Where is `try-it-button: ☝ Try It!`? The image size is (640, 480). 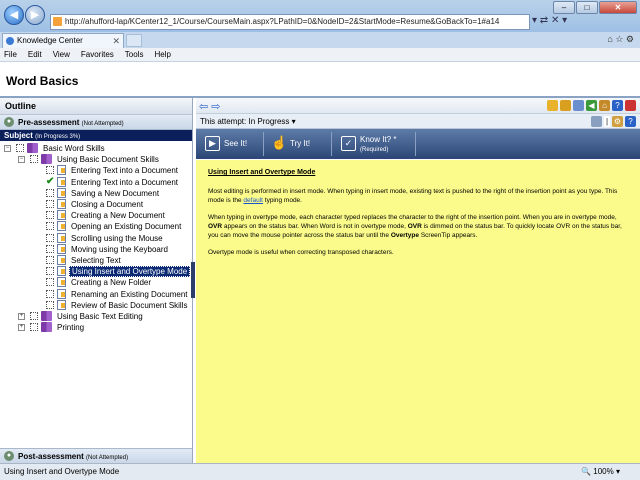
try-it-button: ☝ Try It! is located at coordinates (299, 144).